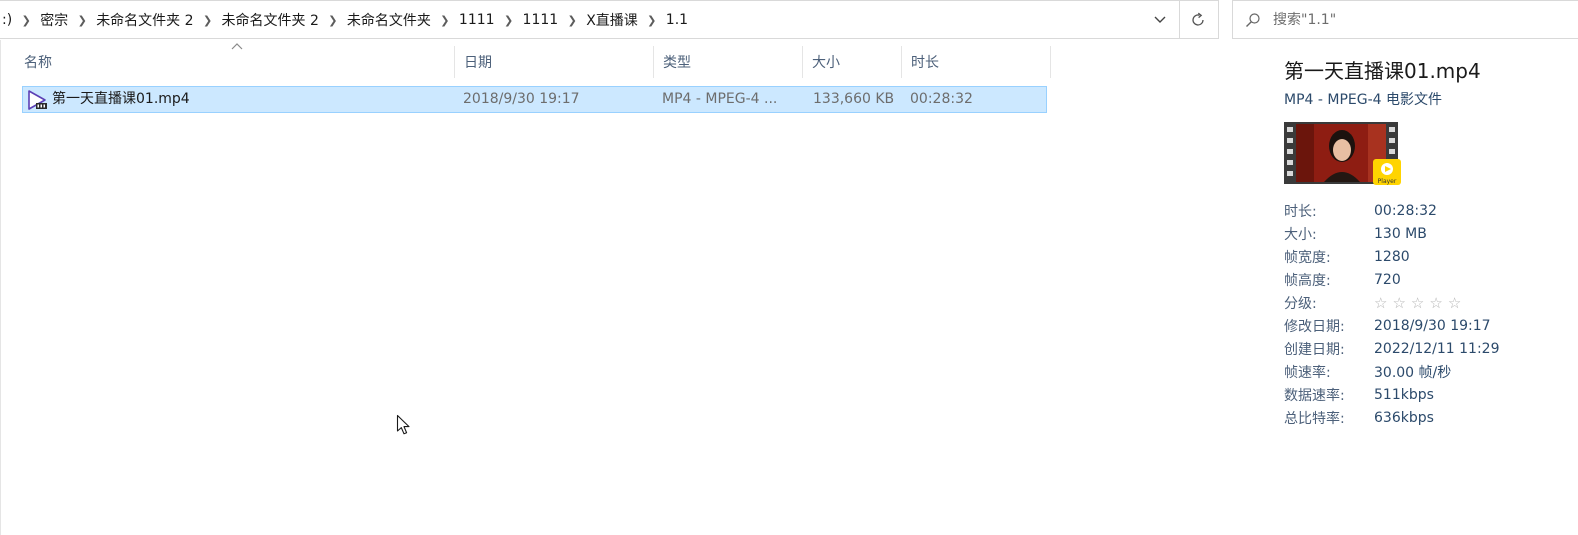  Describe the element at coordinates (728, 62) in the screenshot. I see `column-header-type: 类型` at that location.